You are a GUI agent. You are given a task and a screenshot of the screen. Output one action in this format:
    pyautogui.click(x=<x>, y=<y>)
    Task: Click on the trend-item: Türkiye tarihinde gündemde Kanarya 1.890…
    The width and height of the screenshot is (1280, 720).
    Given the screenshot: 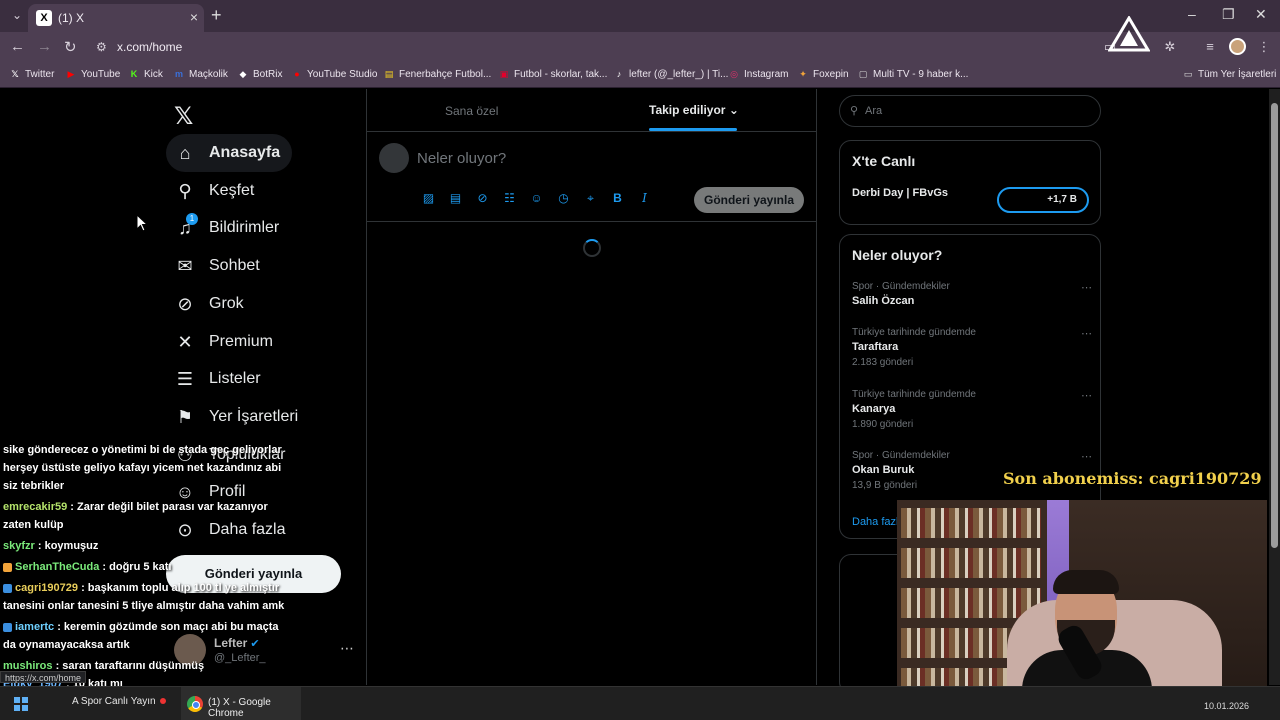 What is the action you would take?
    pyautogui.click(x=972, y=409)
    